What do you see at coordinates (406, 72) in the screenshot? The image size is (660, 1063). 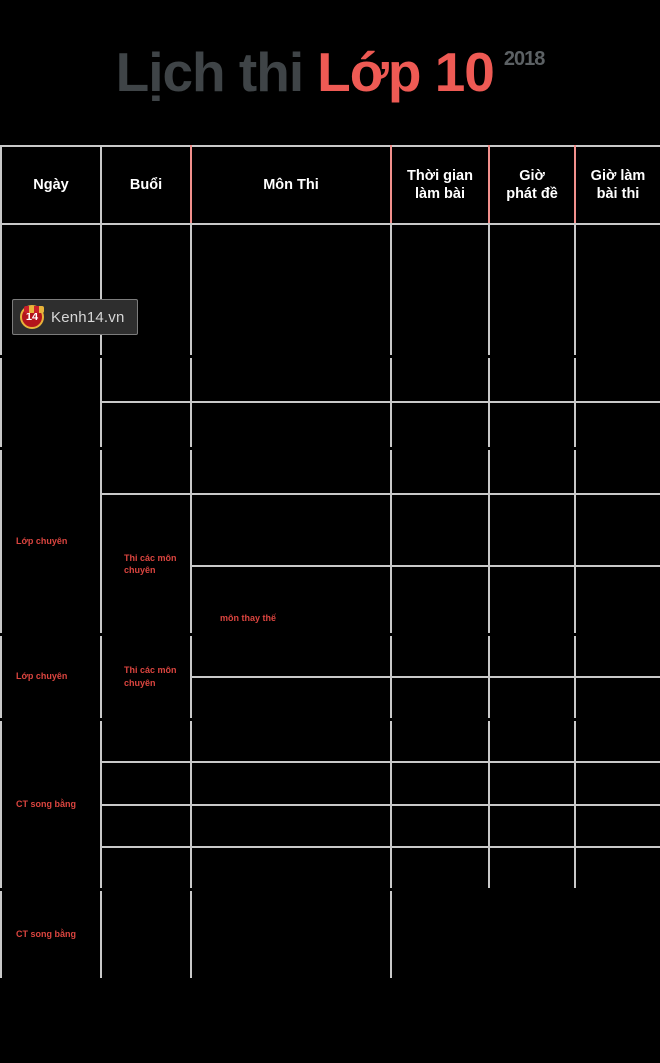 I see `title-part-red: Lớp 10` at bounding box center [406, 72].